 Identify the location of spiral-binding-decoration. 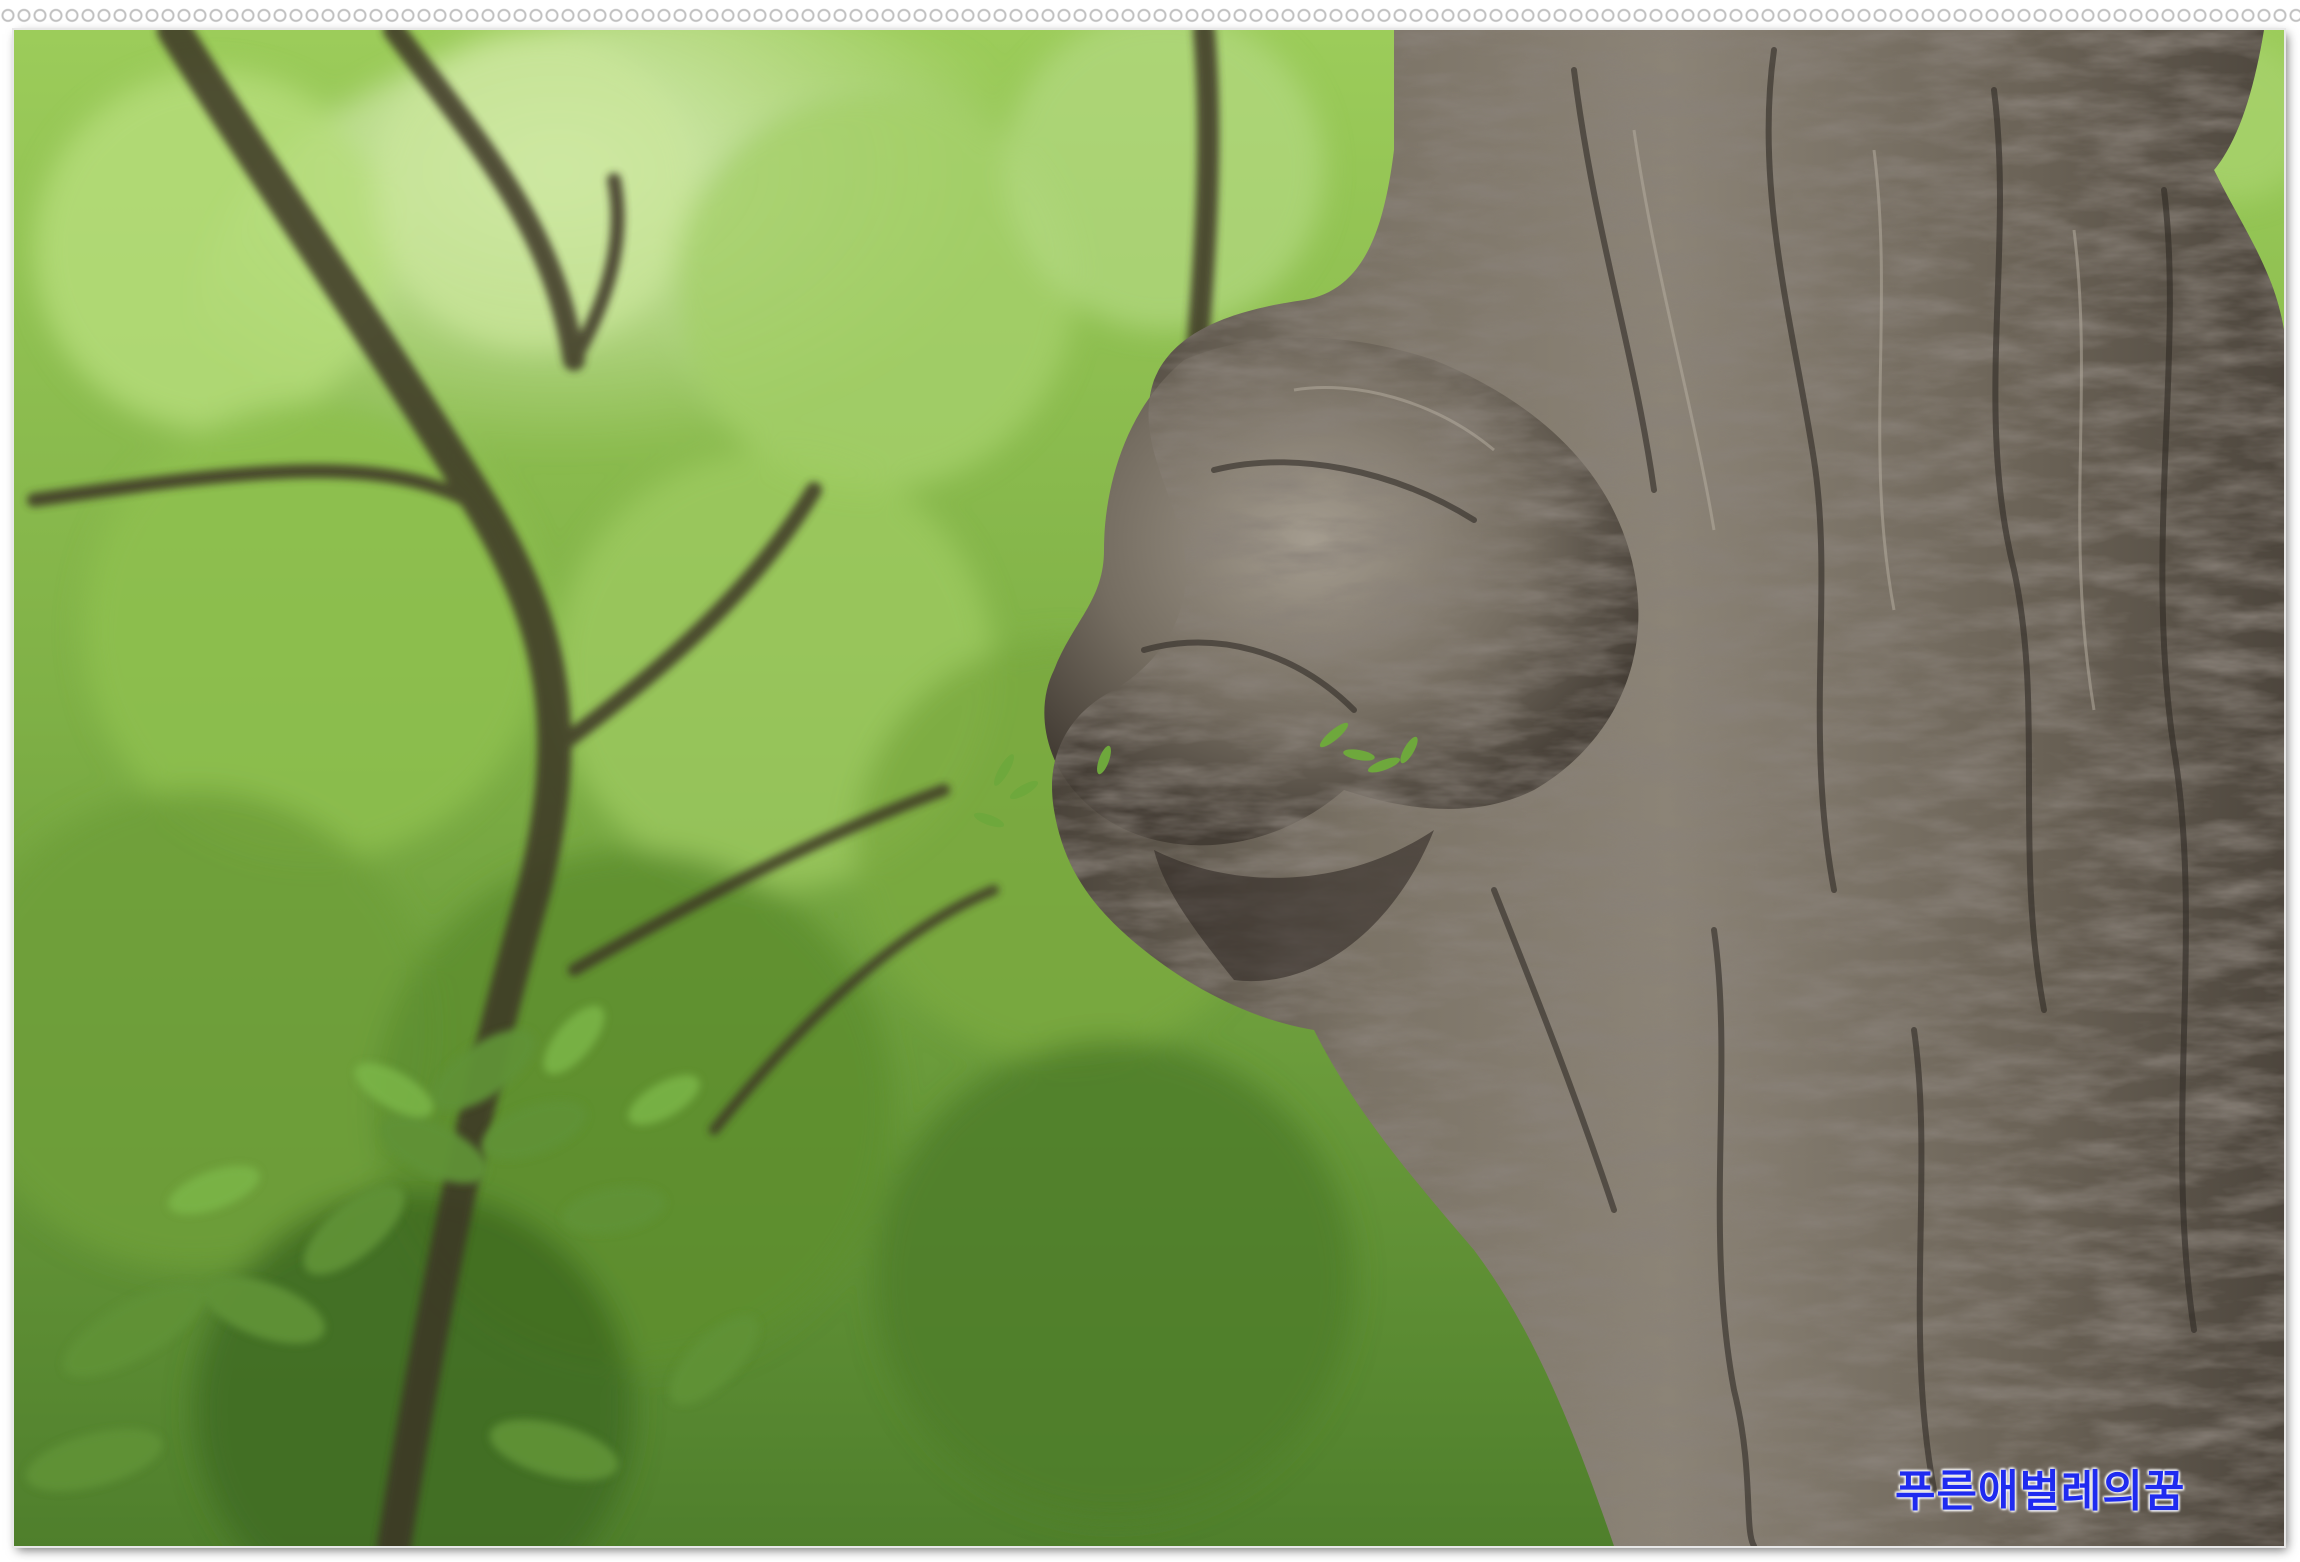
(1150, 14).